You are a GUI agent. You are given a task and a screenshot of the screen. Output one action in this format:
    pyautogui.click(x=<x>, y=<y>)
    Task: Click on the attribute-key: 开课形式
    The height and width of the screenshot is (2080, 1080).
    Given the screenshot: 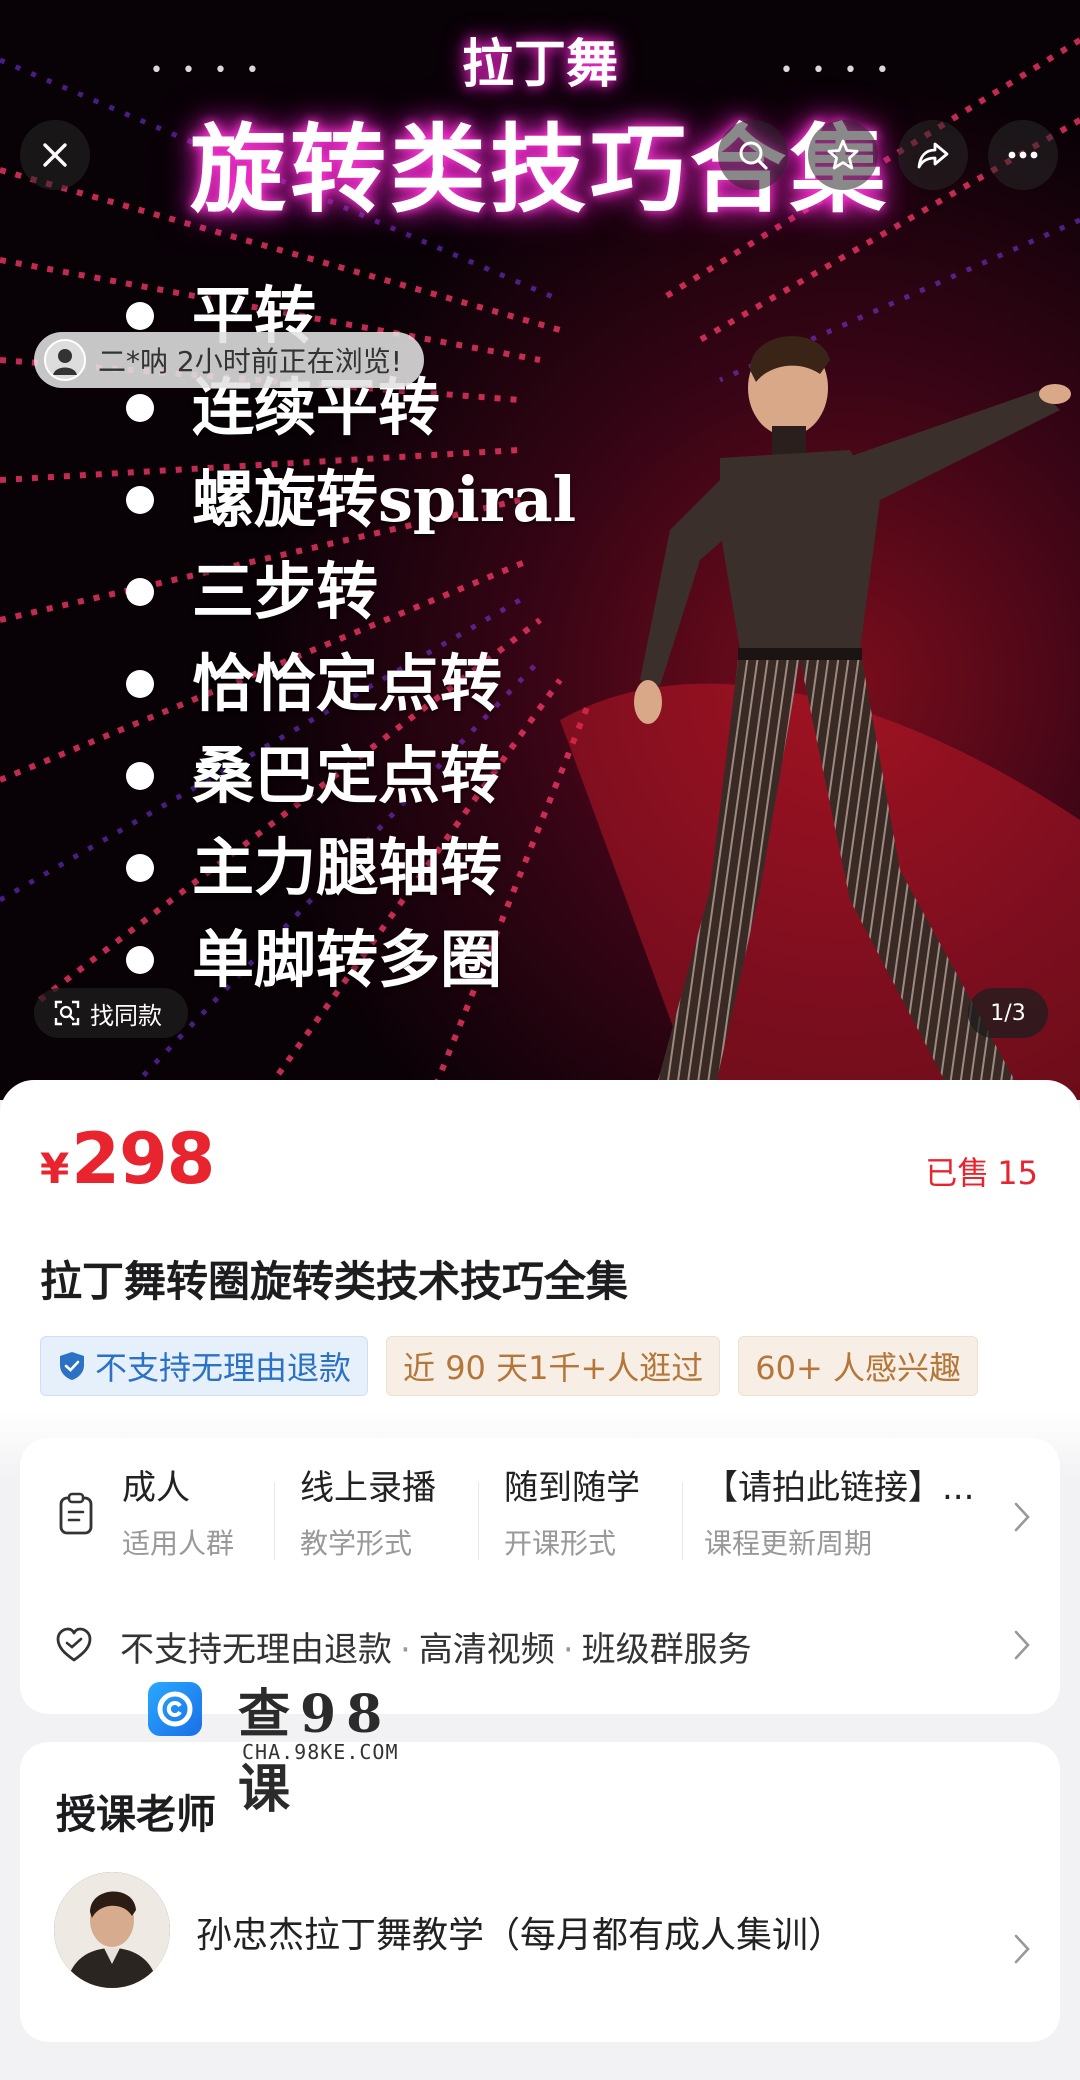 What is the action you would take?
    pyautogui.click(x=560, y=1543)
    